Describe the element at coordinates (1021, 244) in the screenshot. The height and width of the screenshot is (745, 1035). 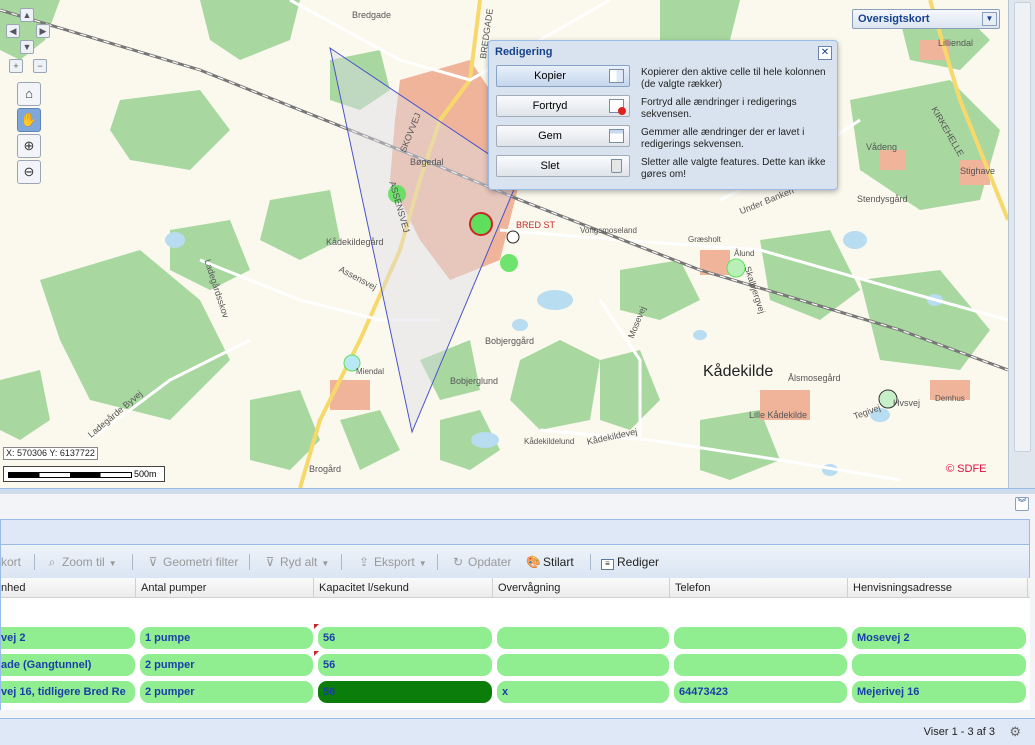
I see `map-scrollbar` at that location.